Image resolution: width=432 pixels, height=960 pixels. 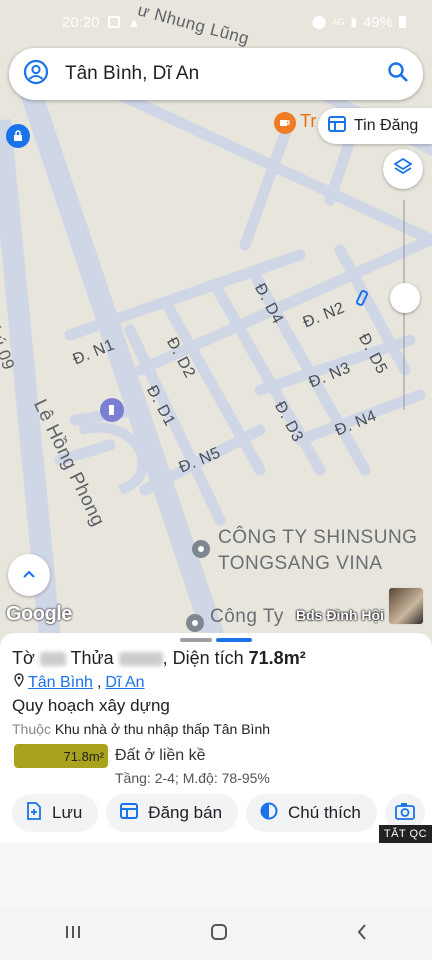 I want to click on tin-dang-button: Tin Đăng, so click(x=375, y=126).